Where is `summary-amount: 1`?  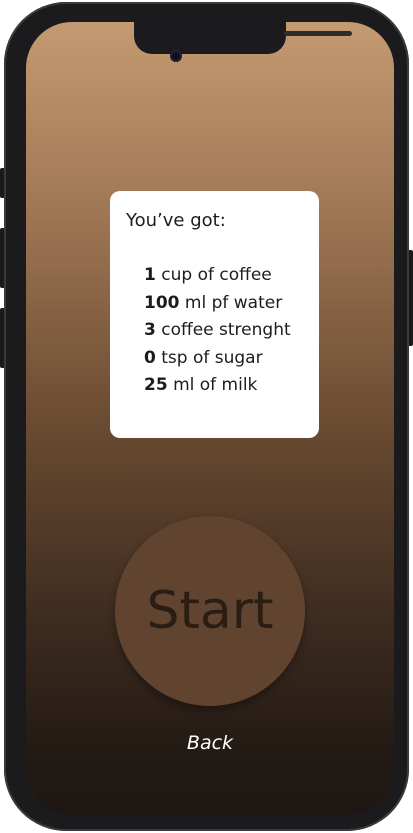 summary-amount: 1 is located at coordinates (150, 275).